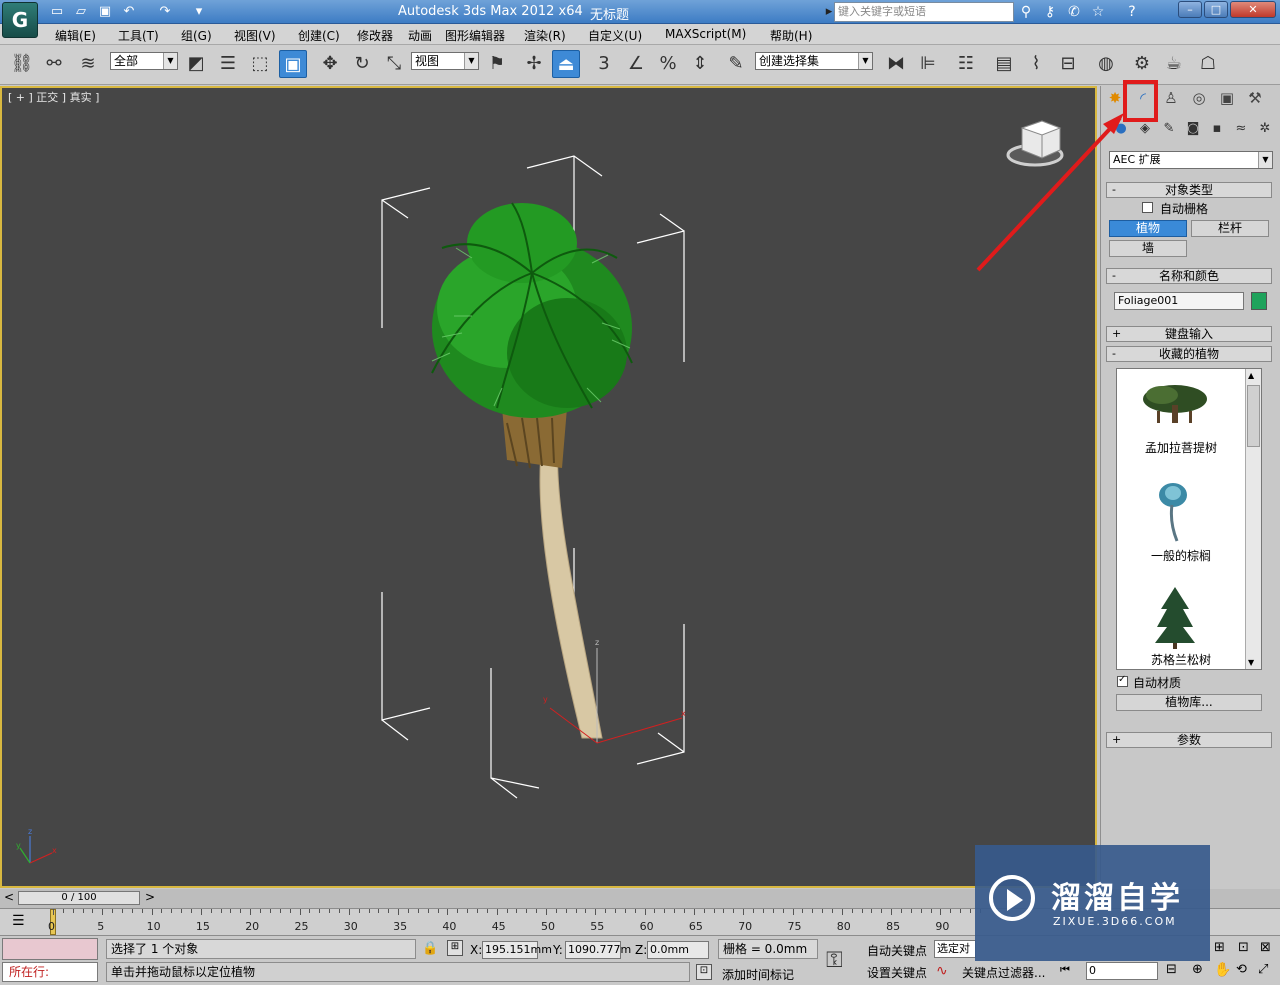 The height and width of the screenshot is (985, 1280). Describe the element at coordinates (199, 12) in the screenshot. I see `quick-access-dropdown-icon: ▾` at that location.